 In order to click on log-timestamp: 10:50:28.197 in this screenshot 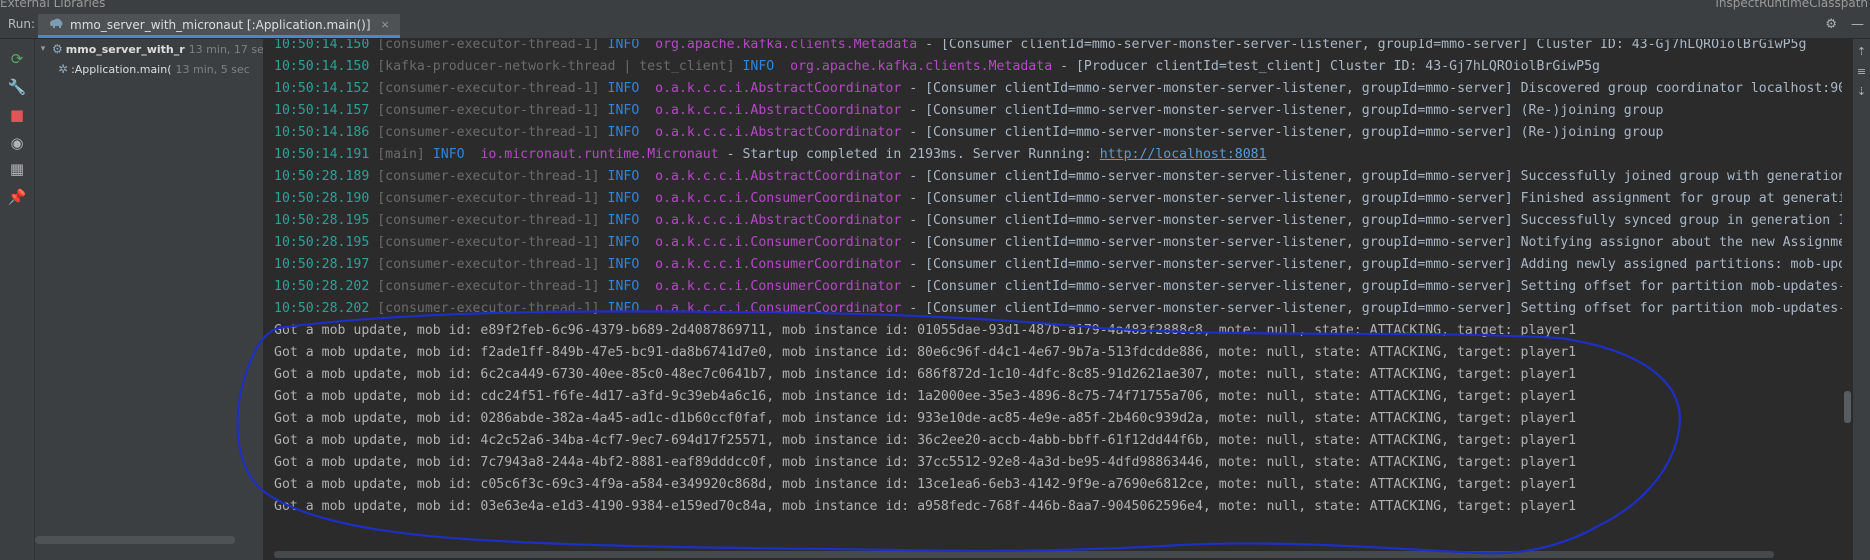, I will do `click(322, 264)`.